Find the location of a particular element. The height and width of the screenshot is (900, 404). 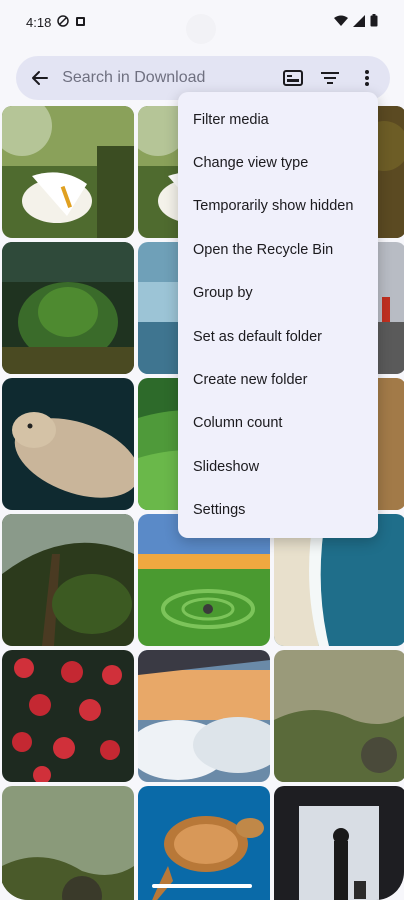

menu-item-column-count: Column count is located at coordinates (278, 423).